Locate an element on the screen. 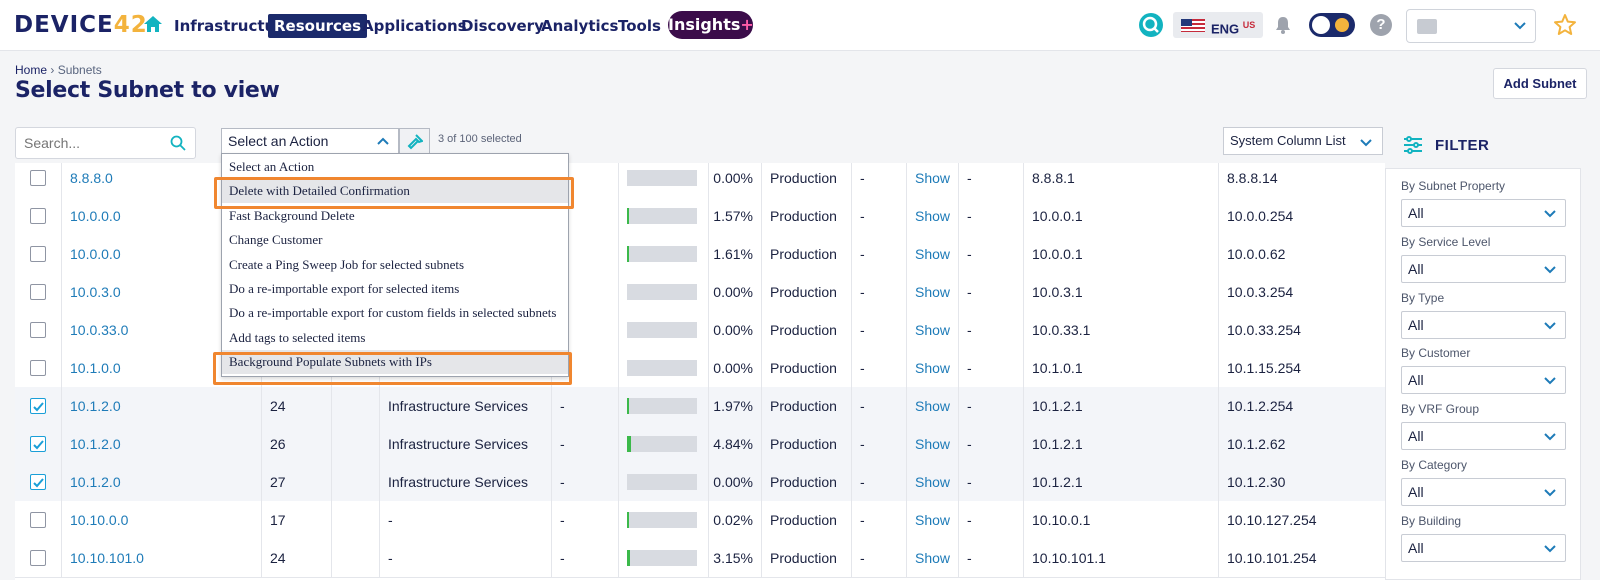  chevron-down-icon is located at coordinates (1520, 26).